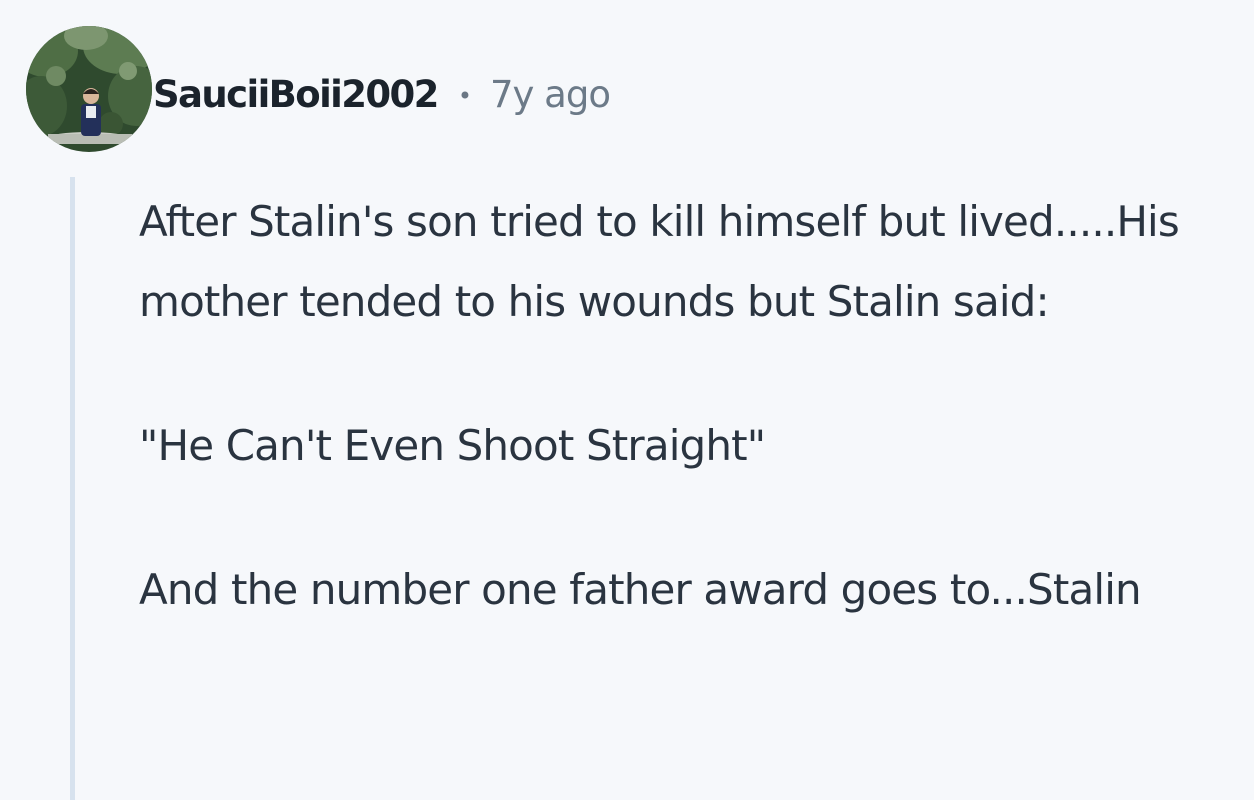 This screenshot has height=800, width=1254. I want to click on comment-meta: SauciiBoii2002 • 7y ago, so click(382, 94).